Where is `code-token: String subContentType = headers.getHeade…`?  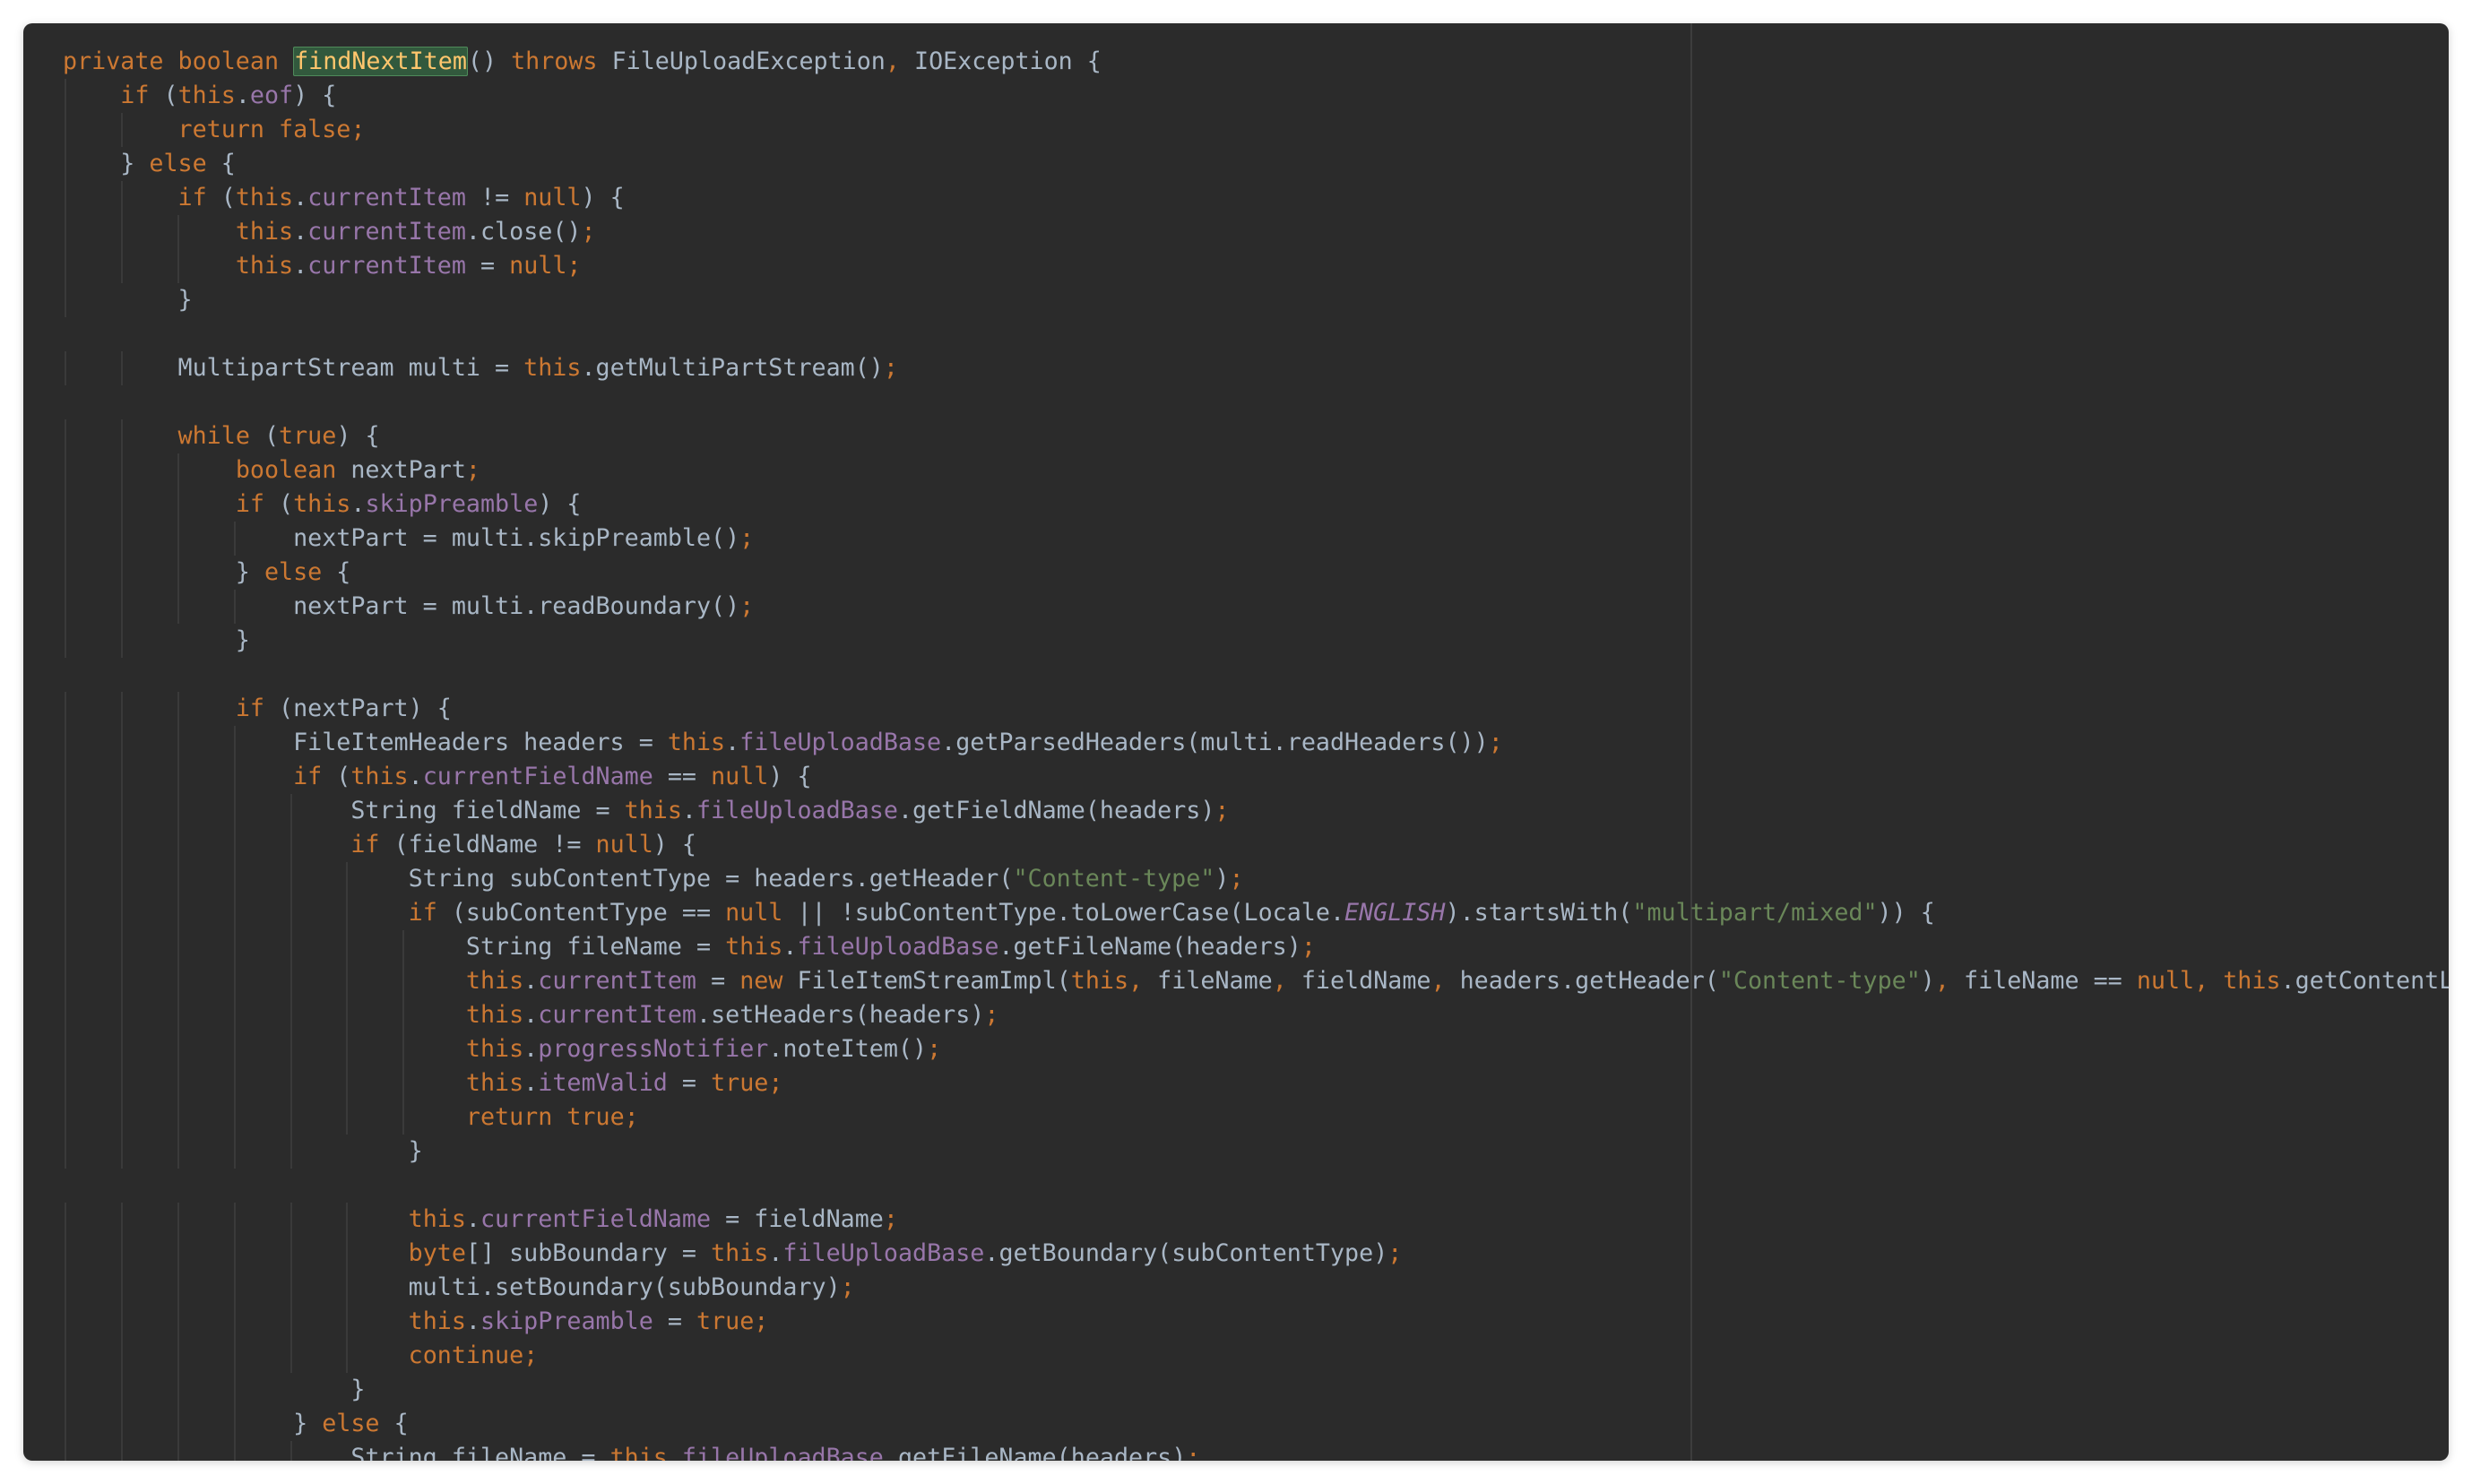
code-token: String subContentType = headers.getHeade… is located at coordinates (538, 879).